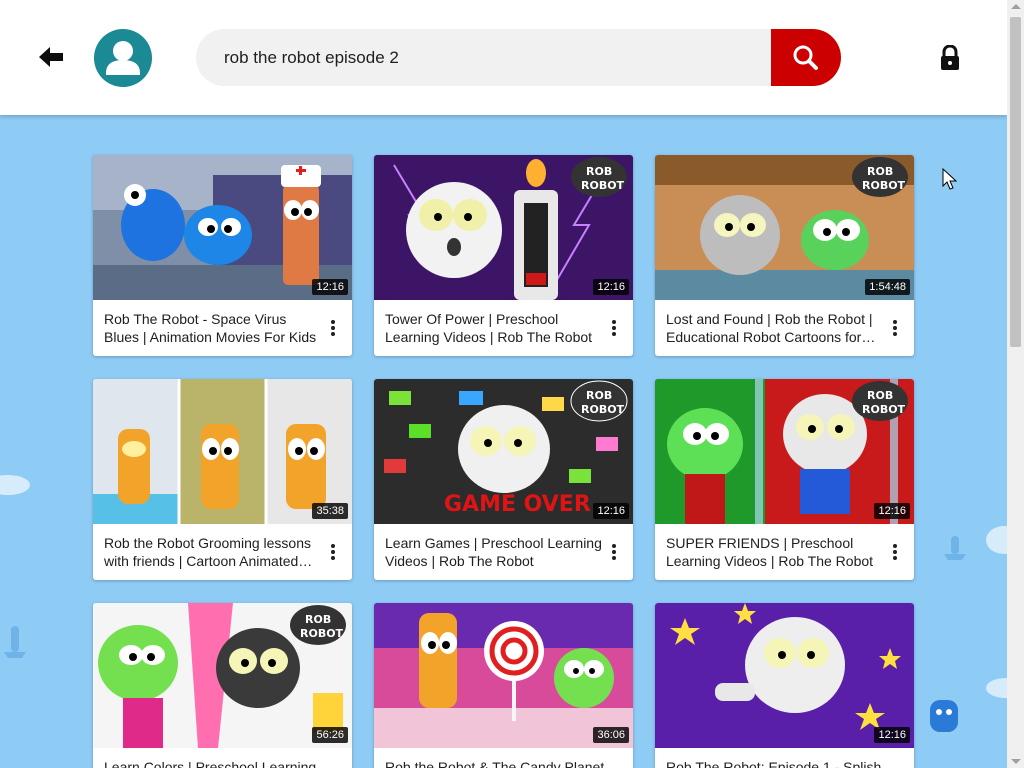 This screenshot has width=1024, height=768. What do you see at coordinates (503, 451) in the screenshot?
I see `video-thumbnail: GAME OVER ROB ROBOT 12:16` at bounding box center [503, 451].